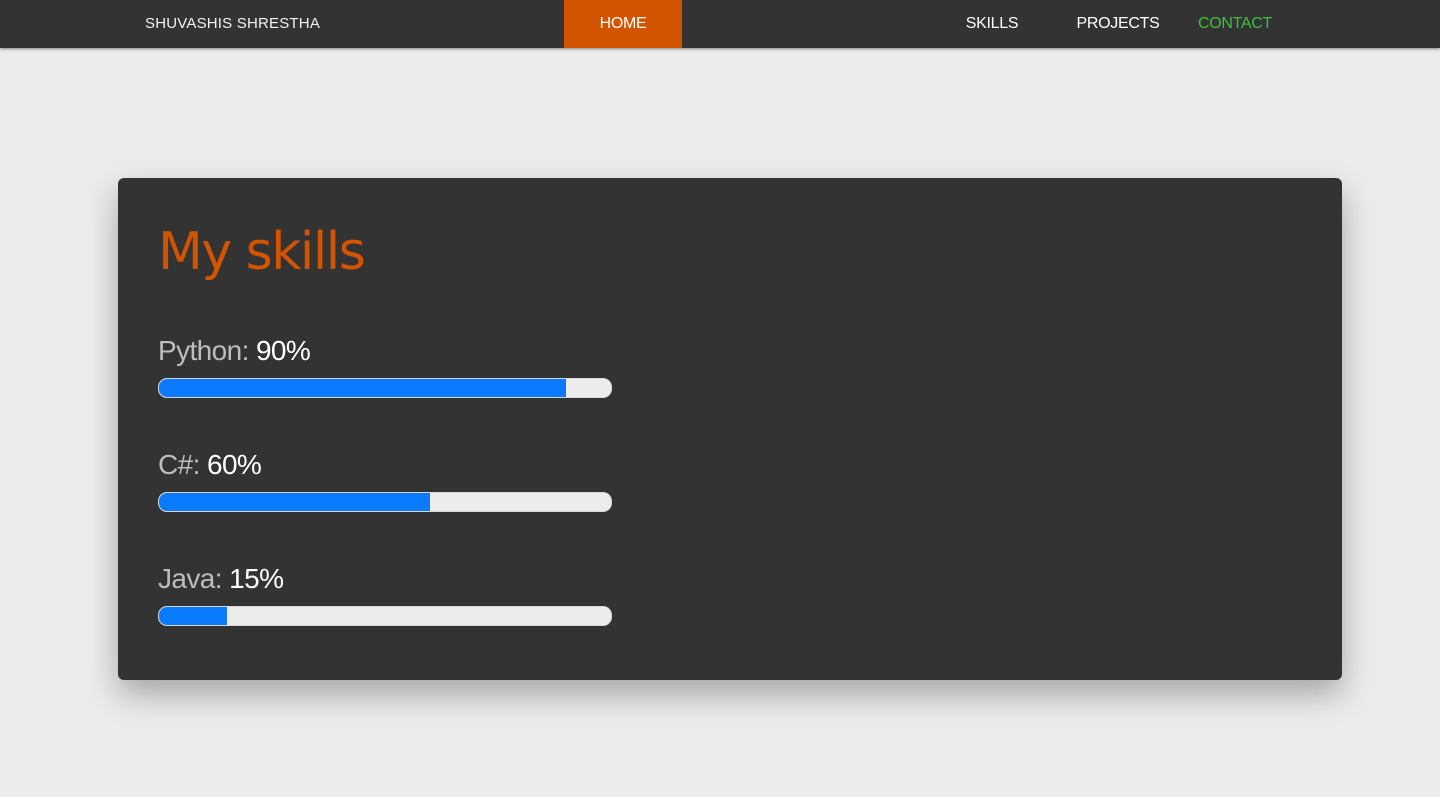  What do you see at coordinates (385, 465) in the screenshot?
I see `skill-label: C#: 60%` at bounding box center [385, 465].